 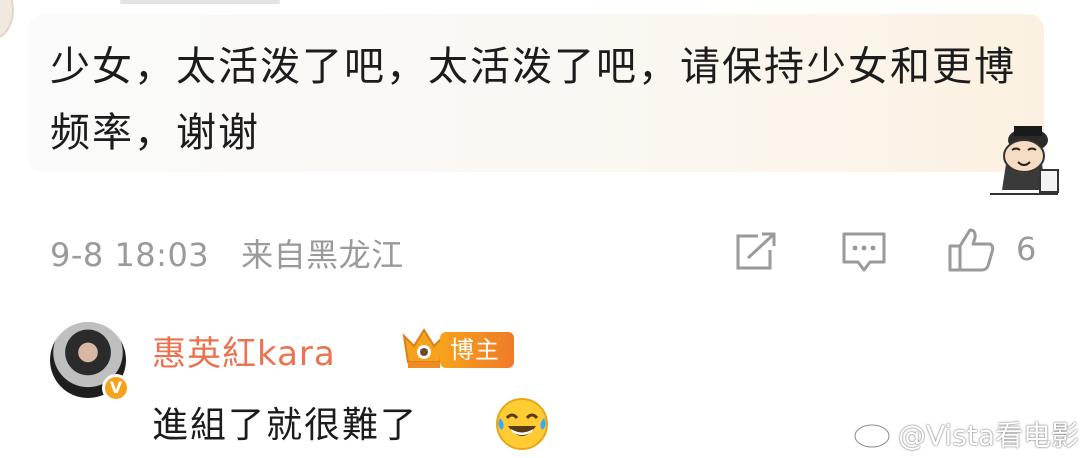 What do you see at coordinates (200, 2) in the screenshot?
I see `top-divider` at bounding box center [200, 2].